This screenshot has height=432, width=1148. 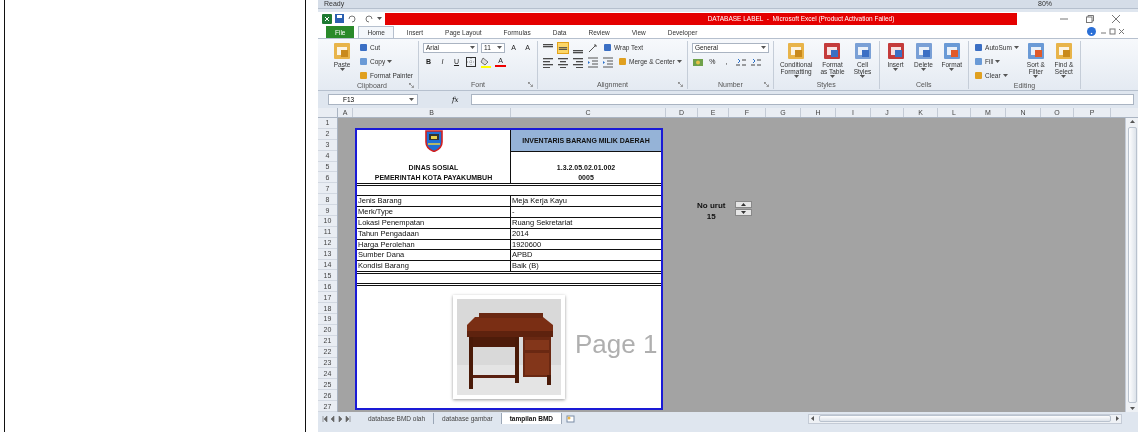 I want to click on sheet-navigation-icon, so click(x=337, y=418).